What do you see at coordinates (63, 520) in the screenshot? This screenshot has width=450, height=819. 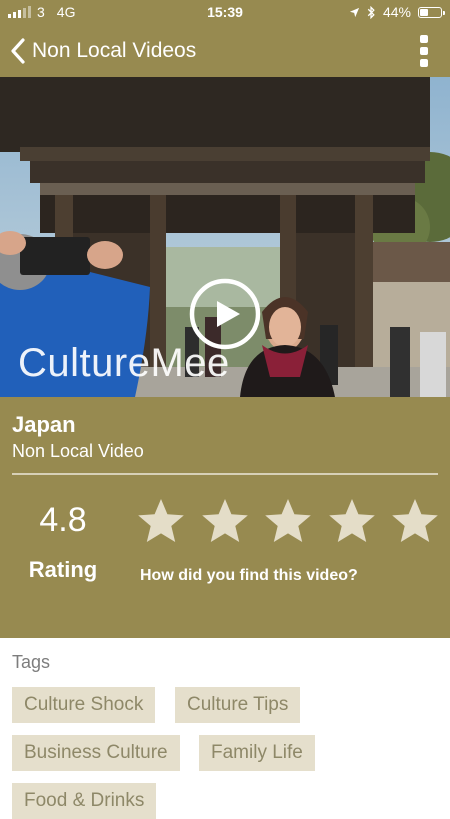 I see `rating-value: 4.8` at bounding box center [63, 520].